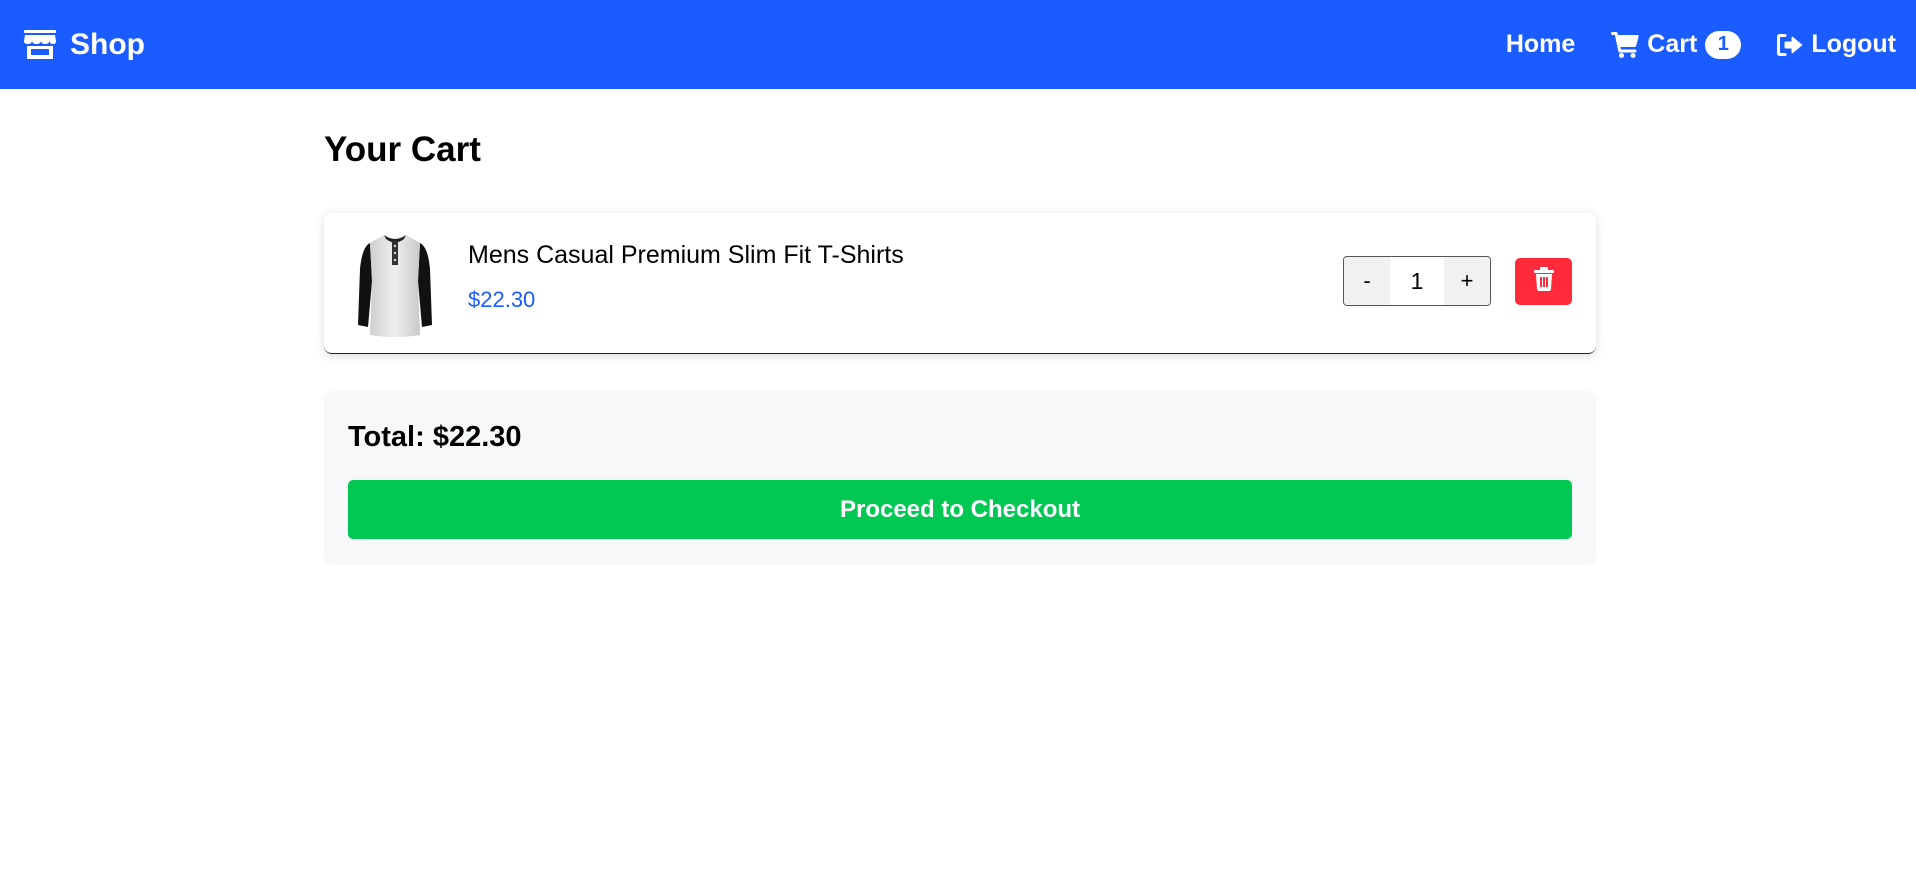 The height and width of the screenshot is (871, 1916). I want to click on tshirt-image, so click(395, 284).